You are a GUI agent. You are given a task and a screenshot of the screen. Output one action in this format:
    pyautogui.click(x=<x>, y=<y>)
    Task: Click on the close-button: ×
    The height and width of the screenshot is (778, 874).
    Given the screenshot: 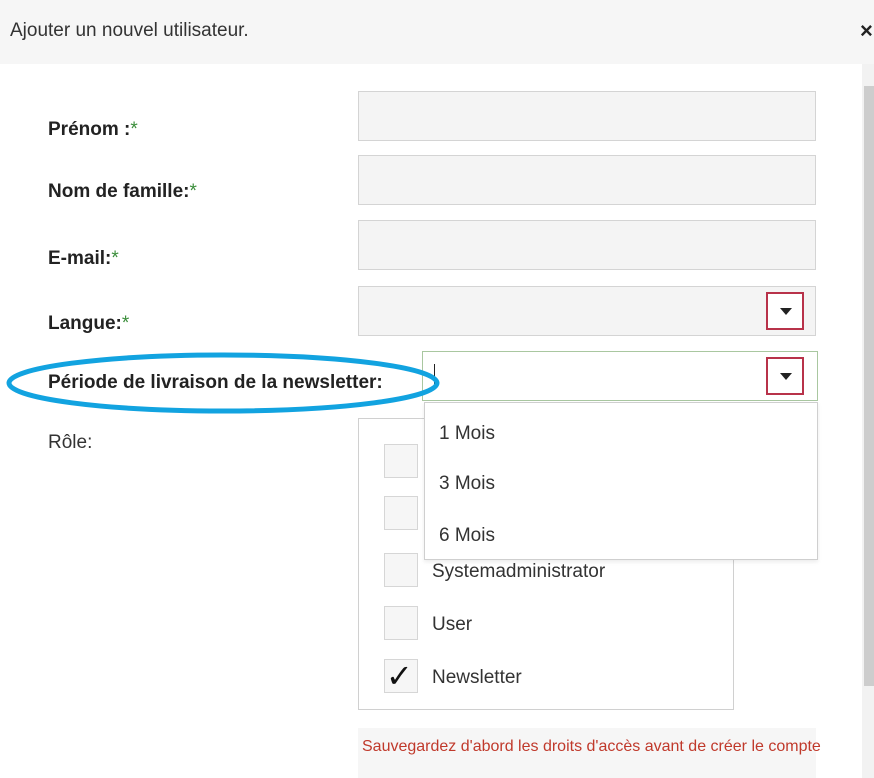 What is the action you would take?
    pyautogui.click(x=866, y=31)
    